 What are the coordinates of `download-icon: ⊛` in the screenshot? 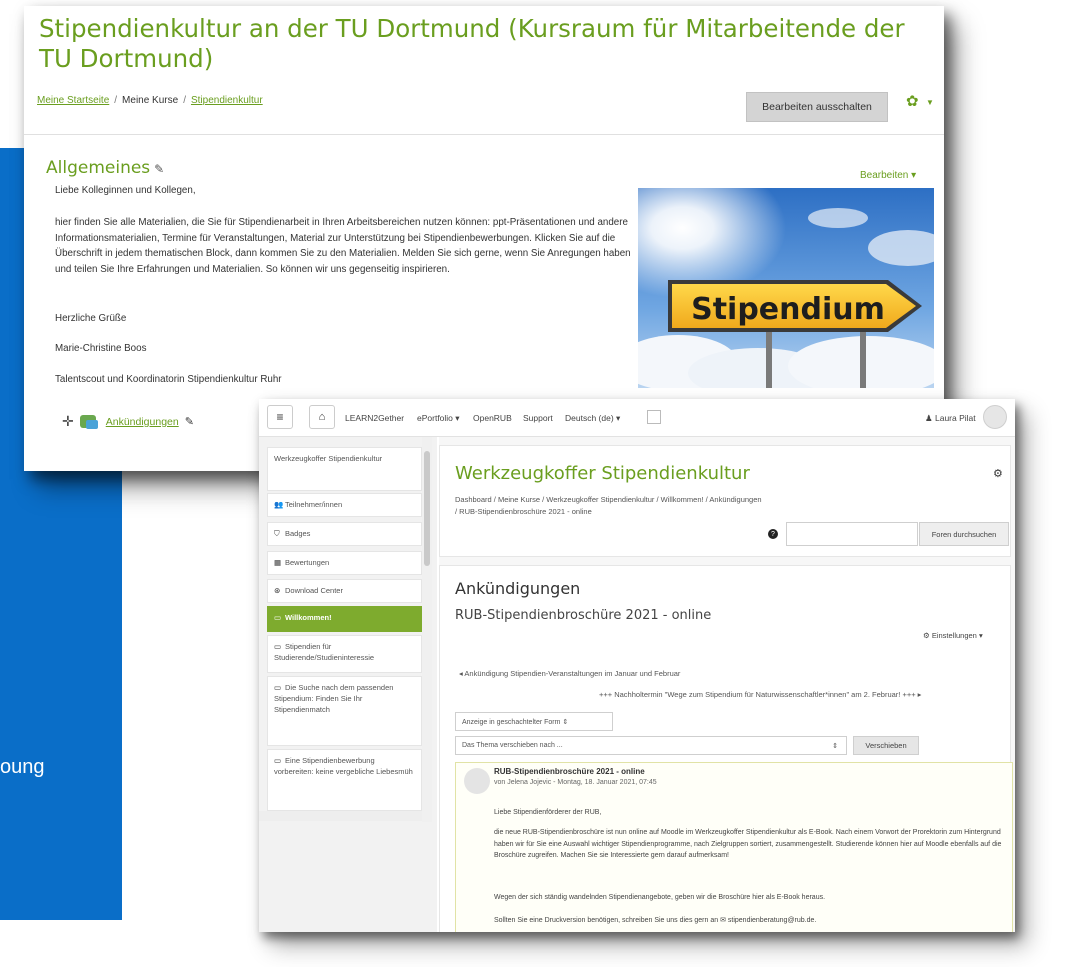 It's located at (277, 590).